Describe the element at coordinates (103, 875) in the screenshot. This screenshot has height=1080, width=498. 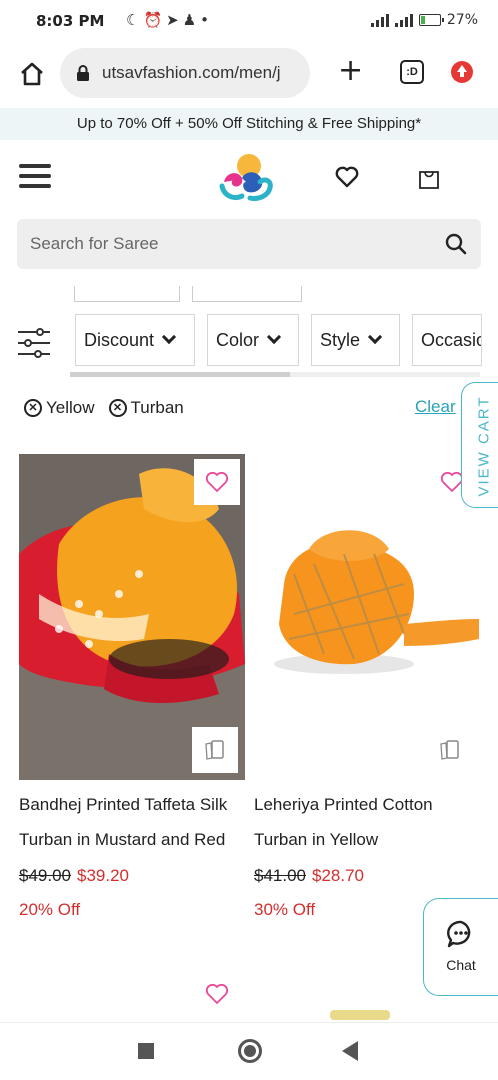
I see `sale-price: $39.20` at that location.